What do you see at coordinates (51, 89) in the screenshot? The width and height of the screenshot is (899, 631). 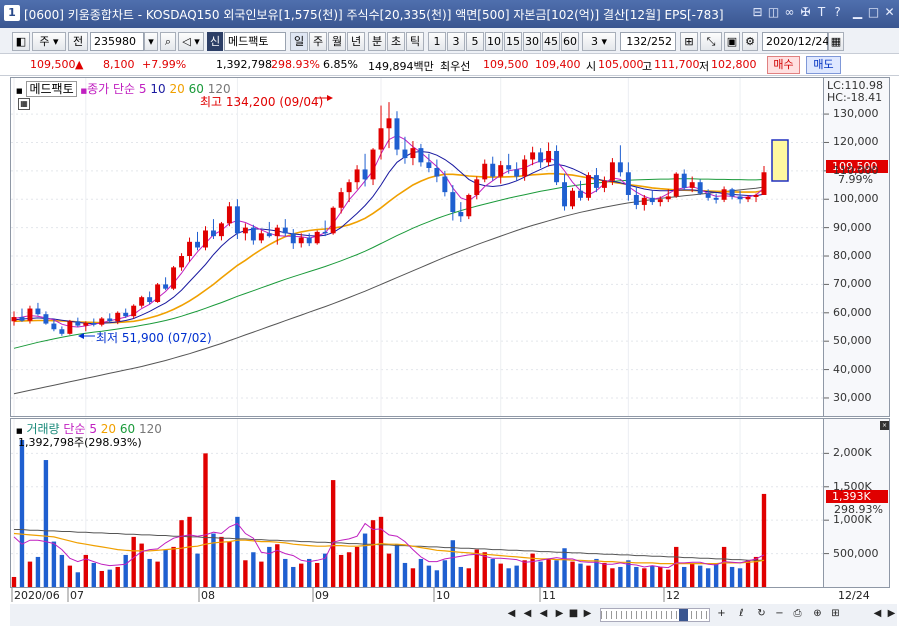 I see `legend-stock-name: 메드팩토` at bounding box center [51, 89].